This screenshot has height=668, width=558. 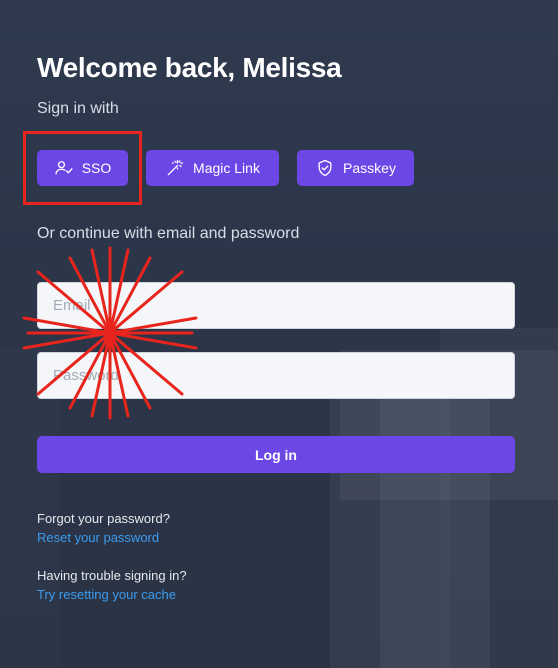 I want to click on reset-password-link: Reset your password, so click(x=98, y=537).